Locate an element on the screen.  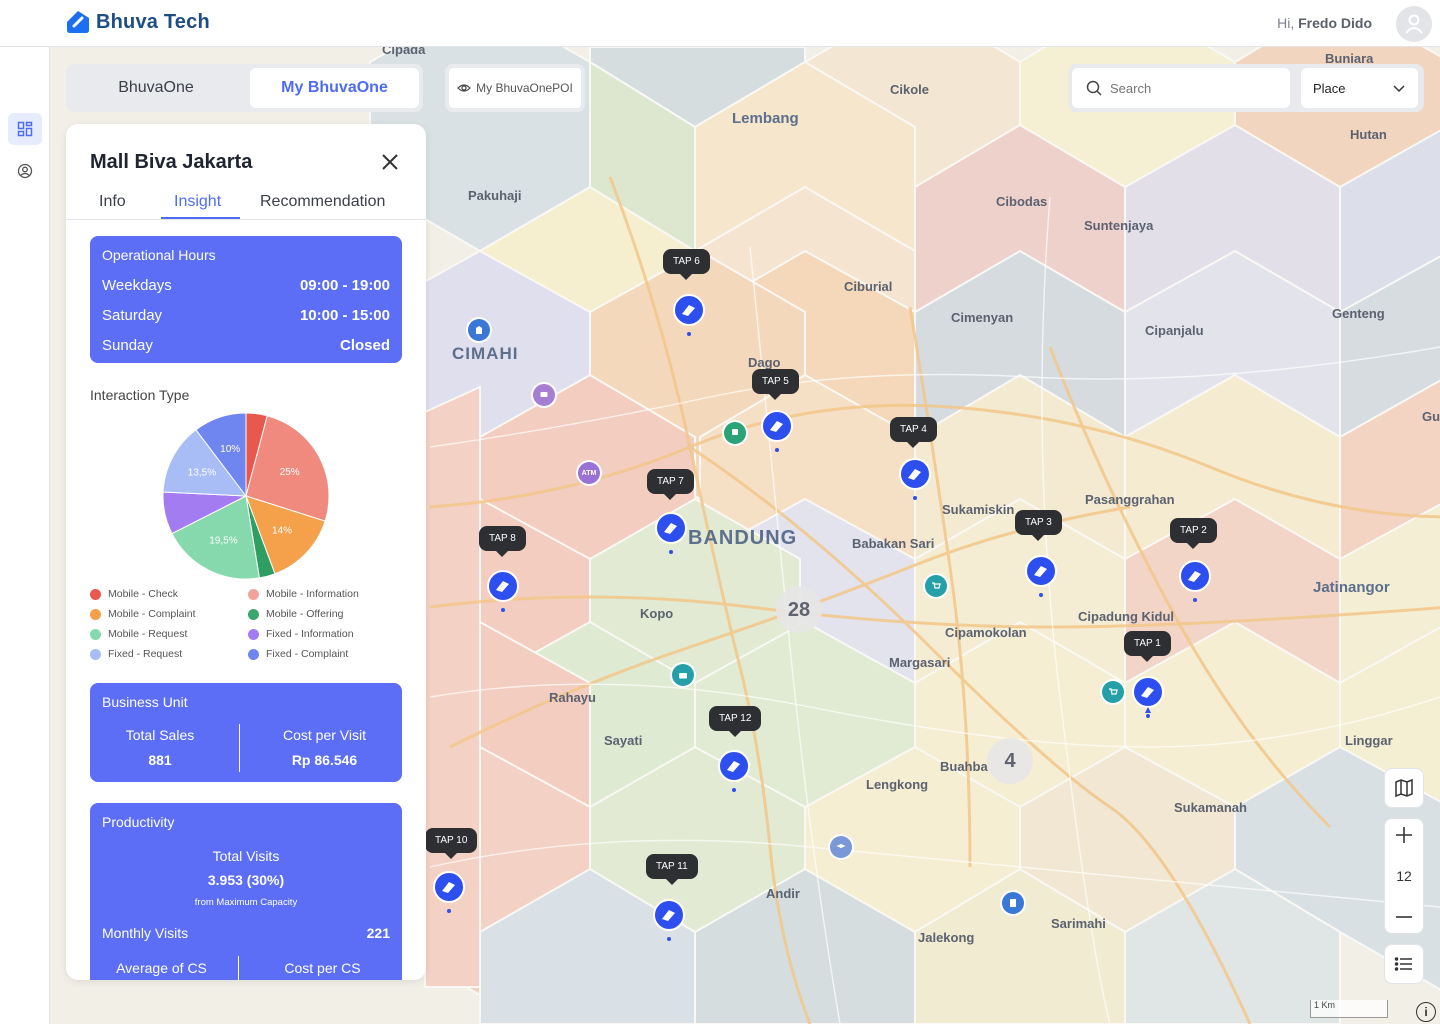
zoom-out-icon is located at coordinates (1404, 917).